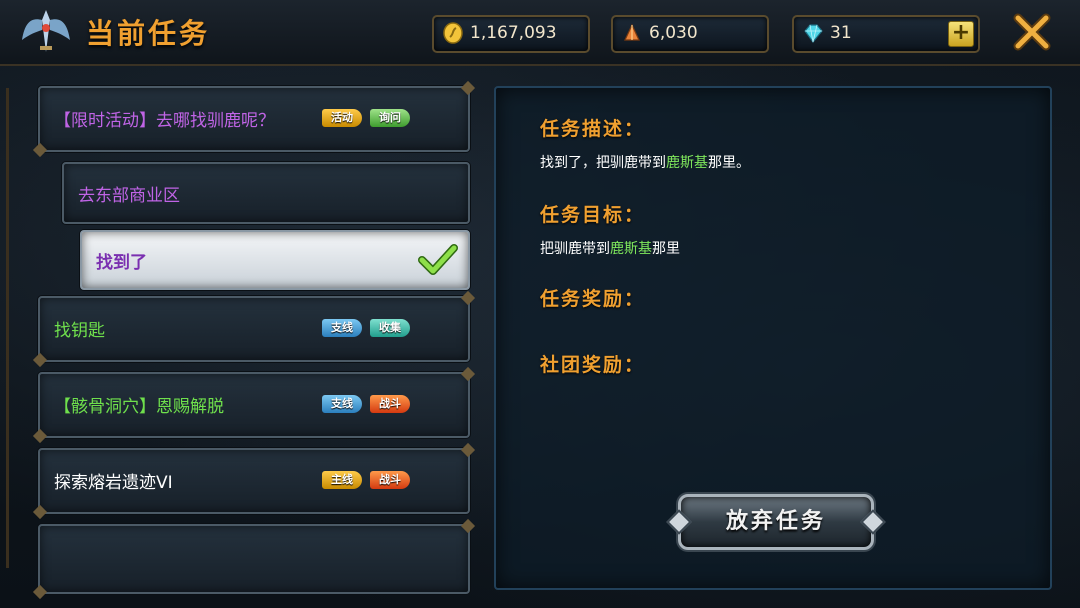 Image resolution: width=1080 pixels, height=608 pixels. What do you see at coordinates (673, 33) in the screenshot?
I see `crystal-amount: 6,030` at bounding box center [673, 33].